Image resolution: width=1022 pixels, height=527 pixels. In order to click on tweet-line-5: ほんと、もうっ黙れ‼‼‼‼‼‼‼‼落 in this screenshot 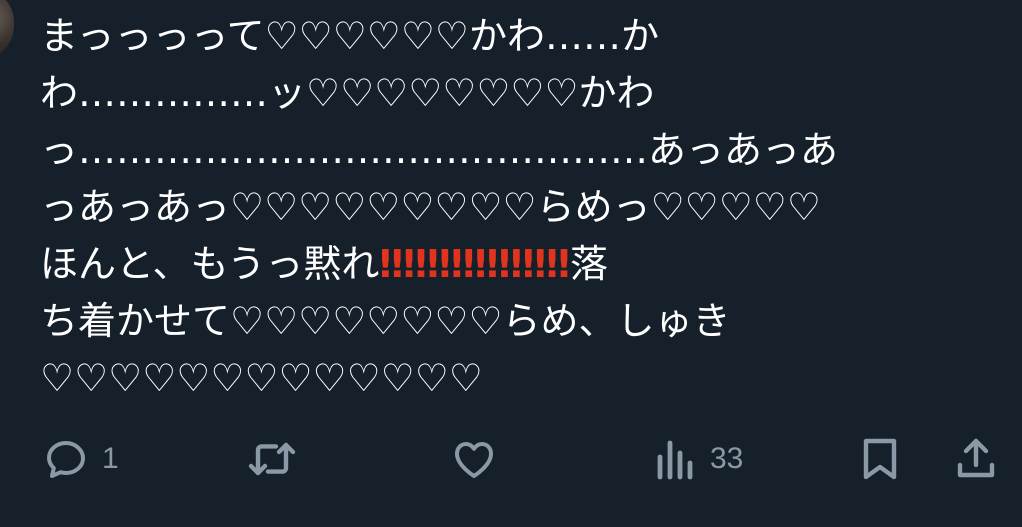, I will do `click(510, 264)`.